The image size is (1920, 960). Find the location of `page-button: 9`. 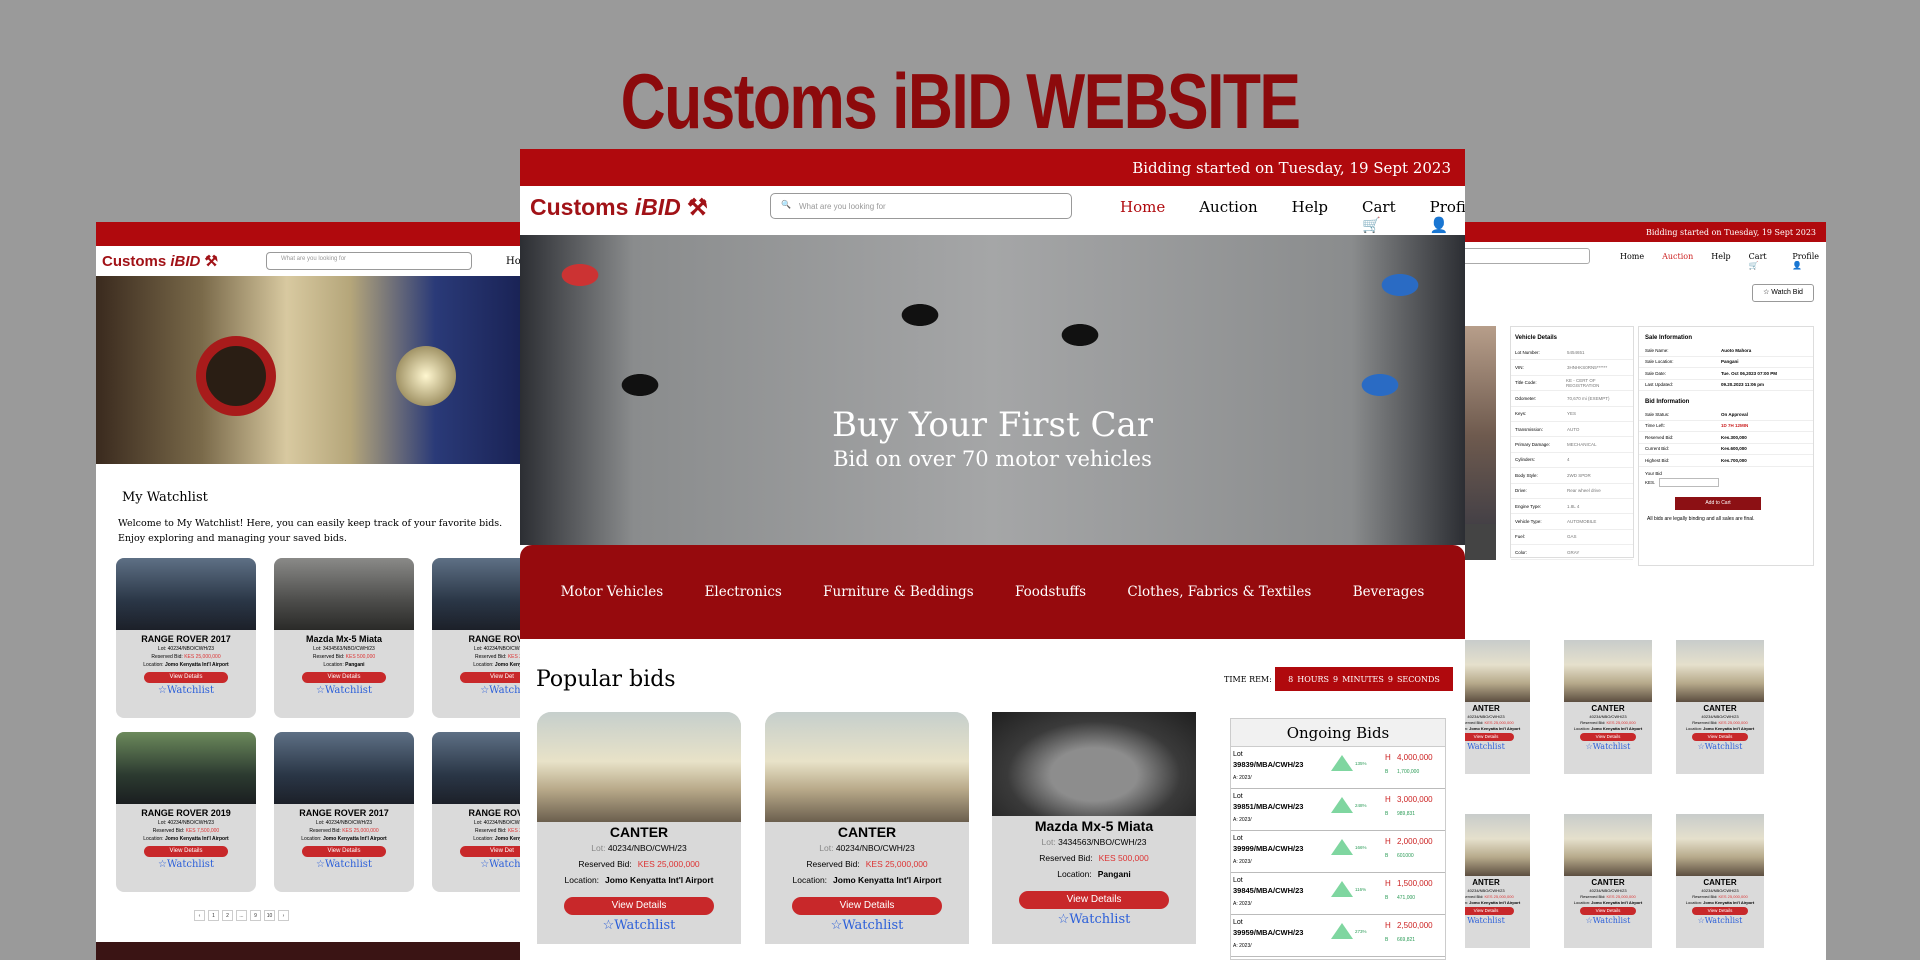

page-button: 9 is located at coordinates (255, 915).